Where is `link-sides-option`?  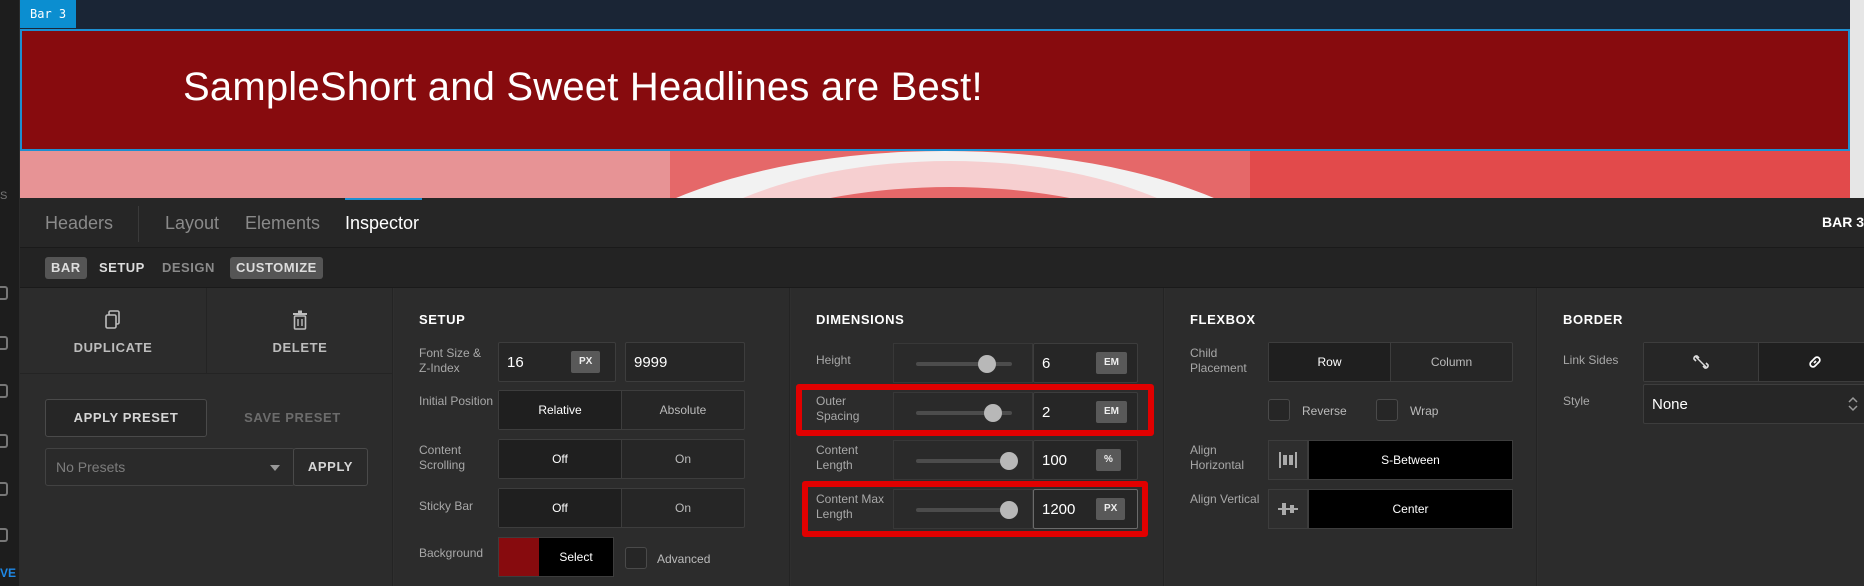 link-sides-option is located at coordinates (1811, 362).